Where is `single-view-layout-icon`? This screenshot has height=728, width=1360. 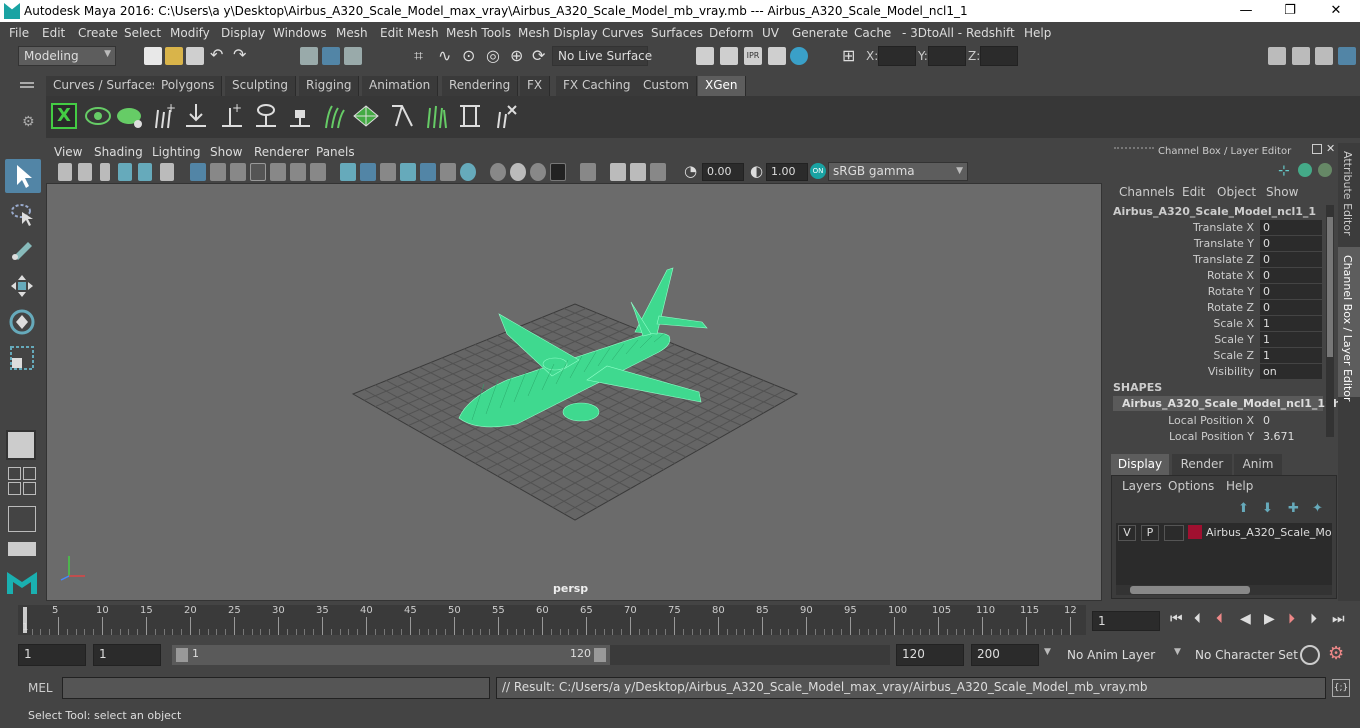 single-view-layout-icon is located at coordinates (21, 445).